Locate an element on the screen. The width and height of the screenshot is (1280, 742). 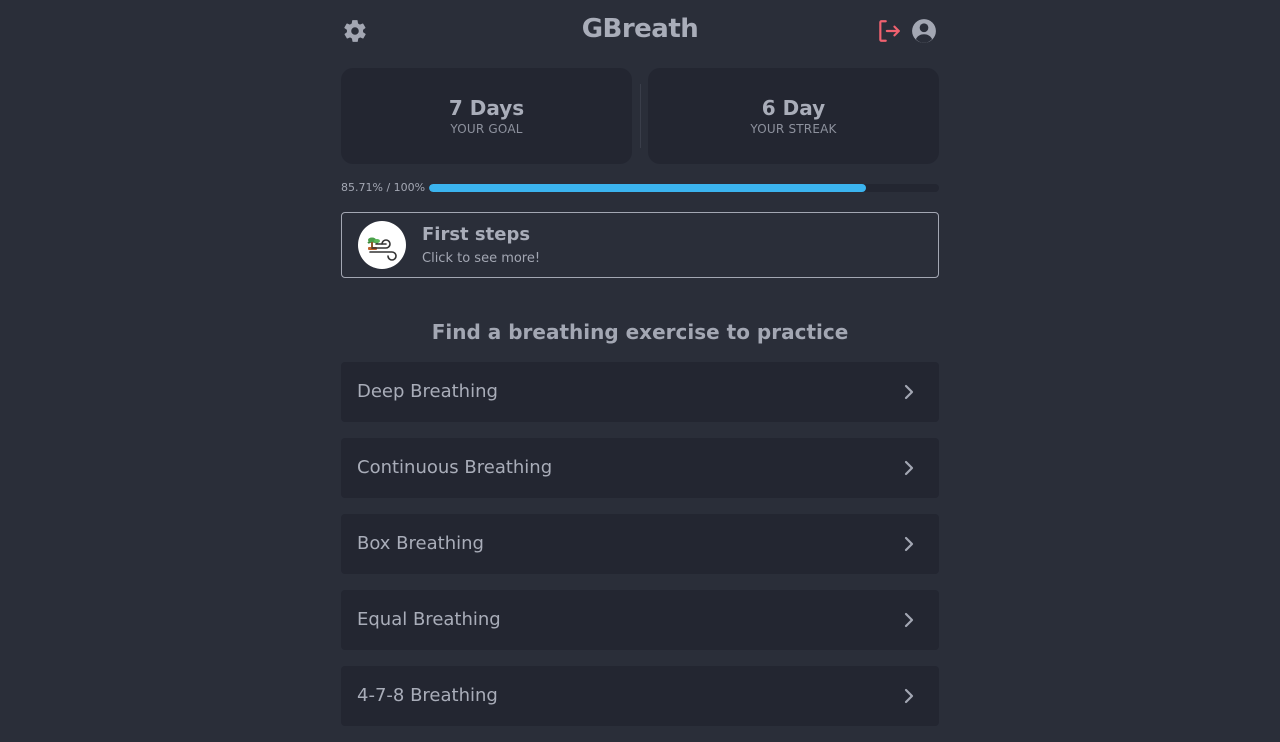
exercise-label: Equal Breathing is located at coordinates (429, 619).